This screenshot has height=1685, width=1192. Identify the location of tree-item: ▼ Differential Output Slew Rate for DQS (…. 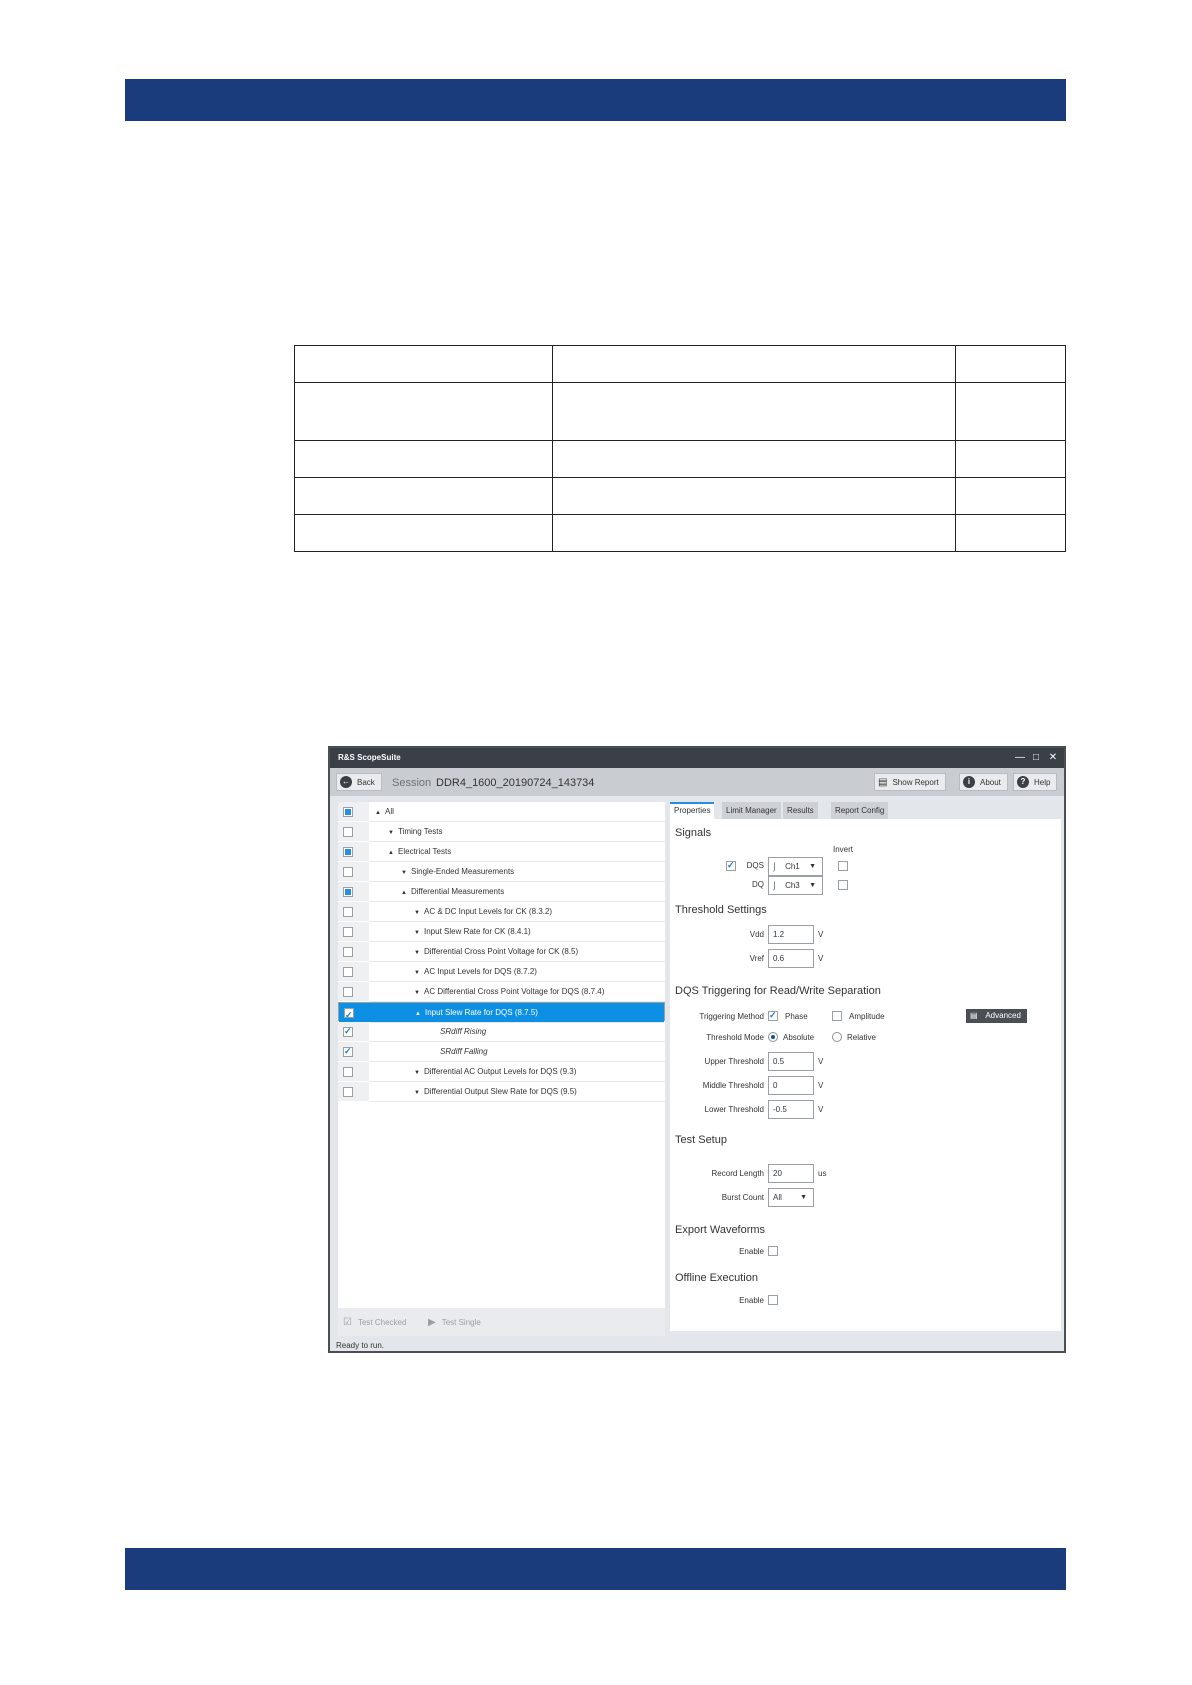
(517, 1092).